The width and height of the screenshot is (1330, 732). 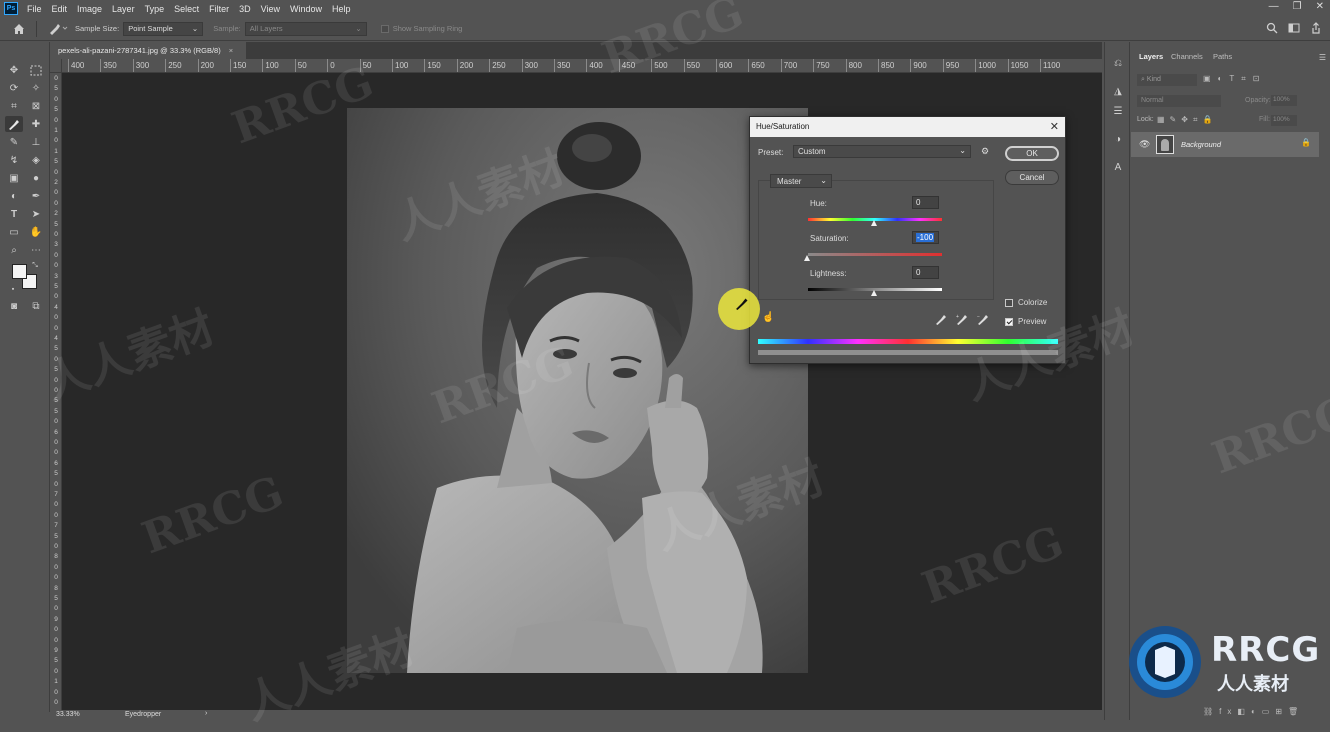 What do you see at coordinates (36, 70) in the screenshot?
I see `marquee-tool-icon` at bounding box center [36, 70].